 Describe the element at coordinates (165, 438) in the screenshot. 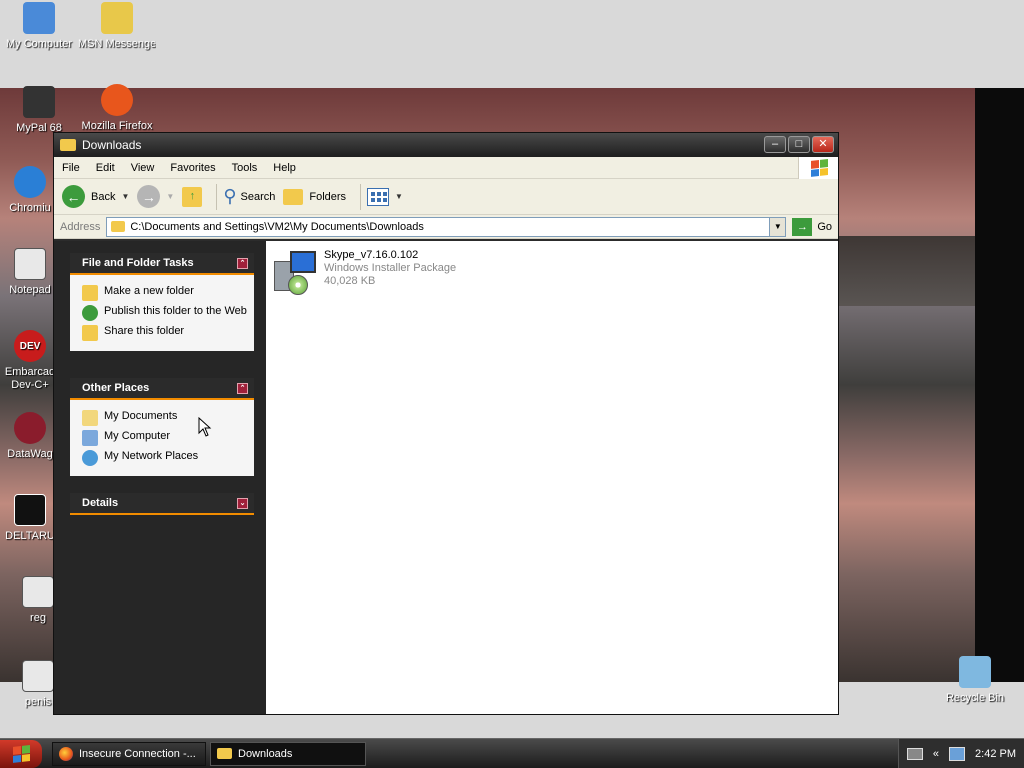

I see `place-my-computer: My Computer` at that location.